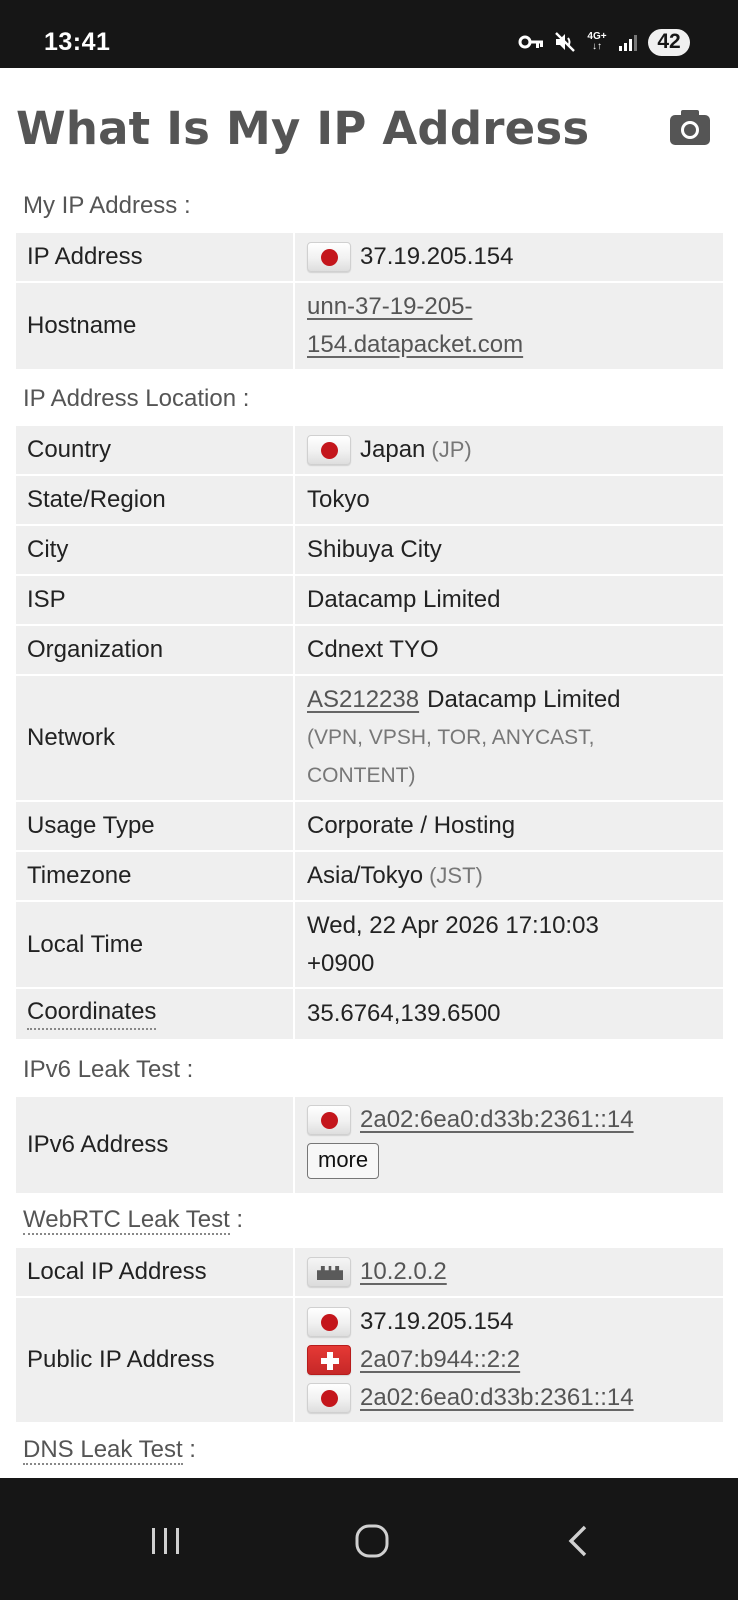 The width and height of the screenshot is (738, 1600). I want to click on row-value: Japan (JP), so click(509, 450).